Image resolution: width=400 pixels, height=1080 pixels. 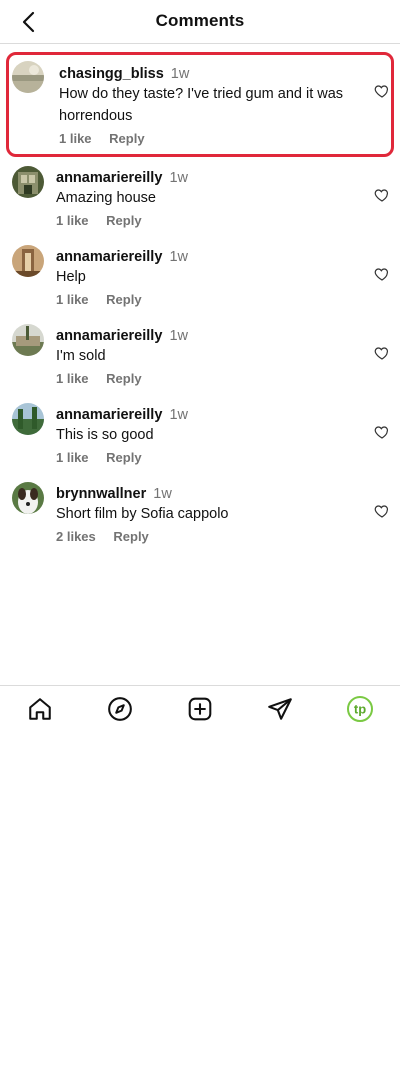 I want to click on comment-text: Help, so click(x=71, y=277).